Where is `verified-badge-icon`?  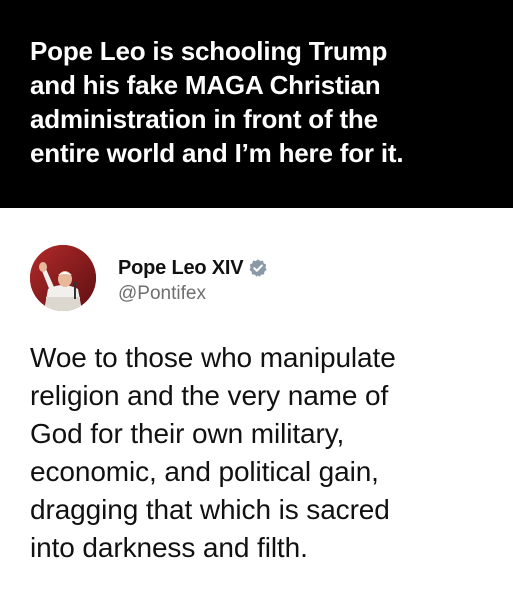
verified-badge-icon is located at coordinates (258, 268).